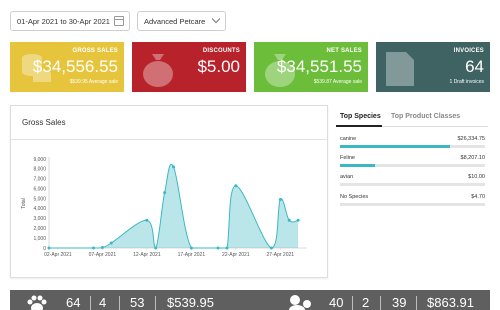  I want to click on calendar-icon, so click(119, 21).